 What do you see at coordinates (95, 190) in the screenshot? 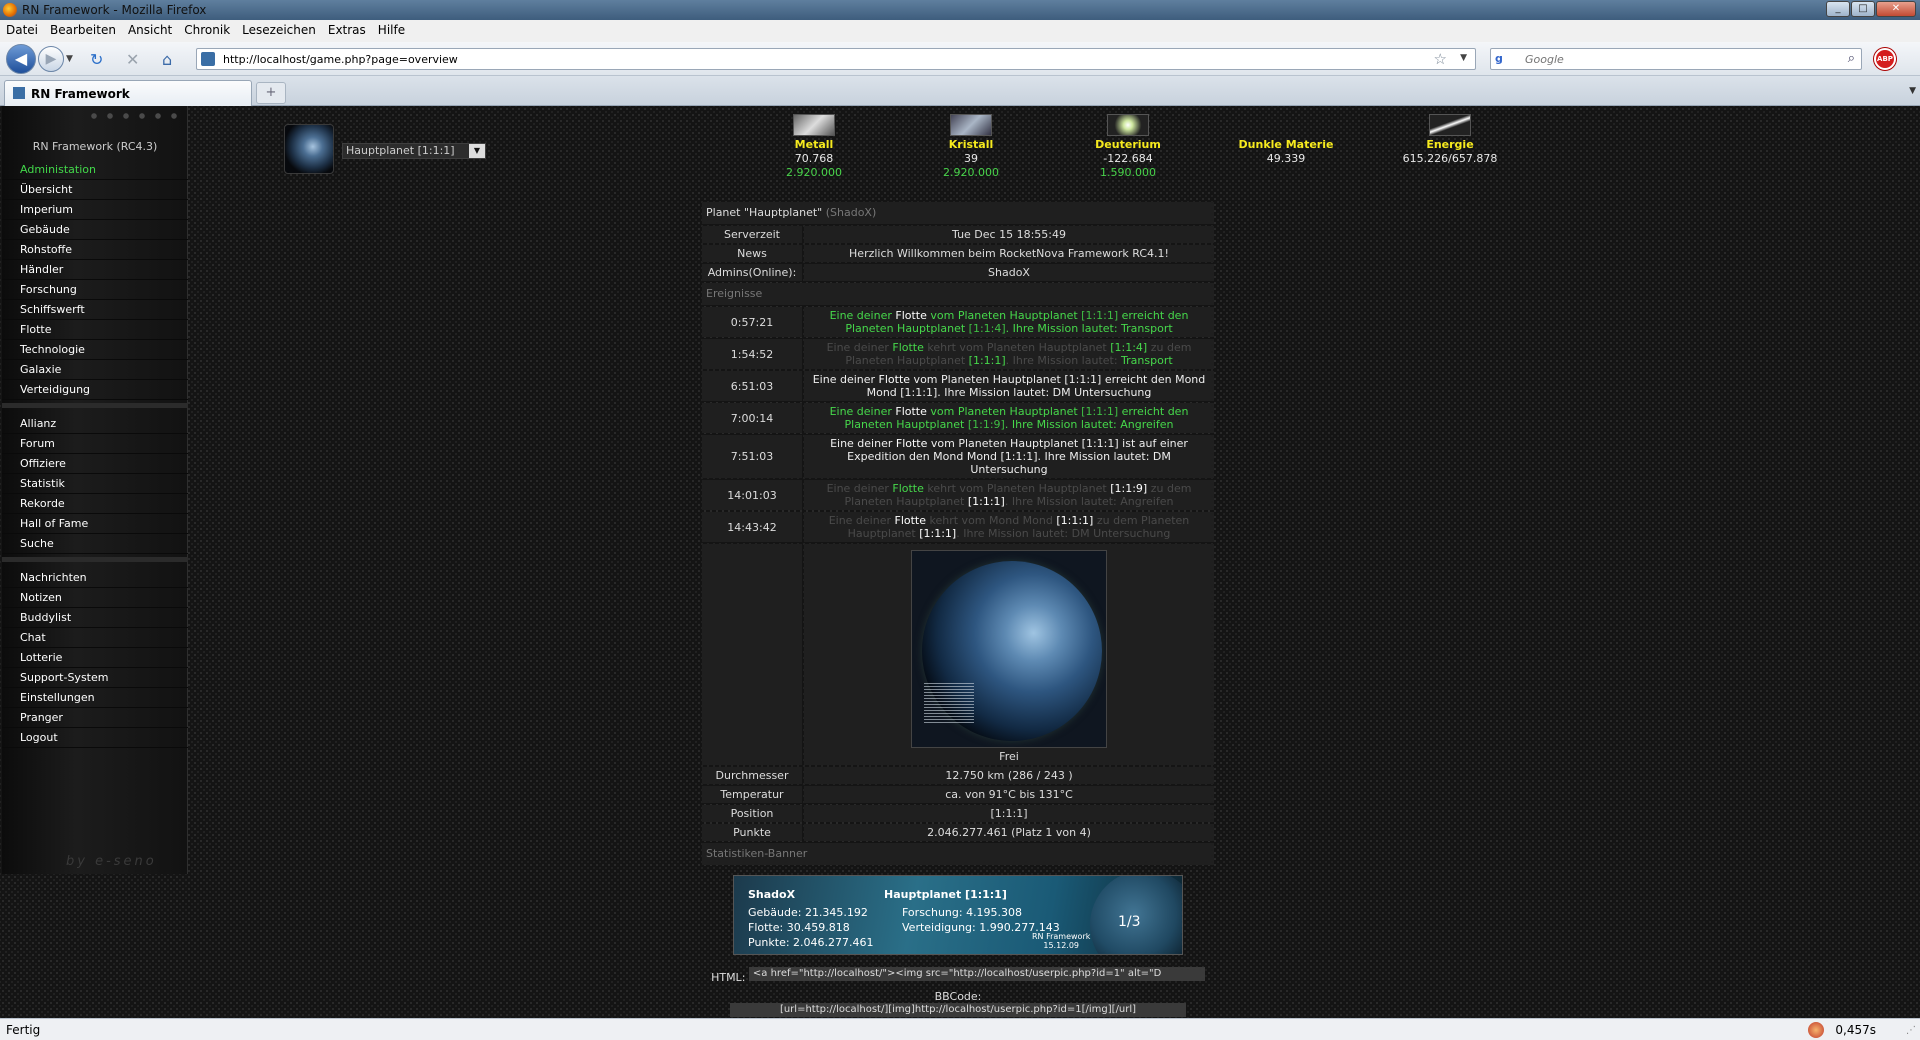
I see `menu-item-uebersicht: Übersicht` at bounding box center [95, 190].